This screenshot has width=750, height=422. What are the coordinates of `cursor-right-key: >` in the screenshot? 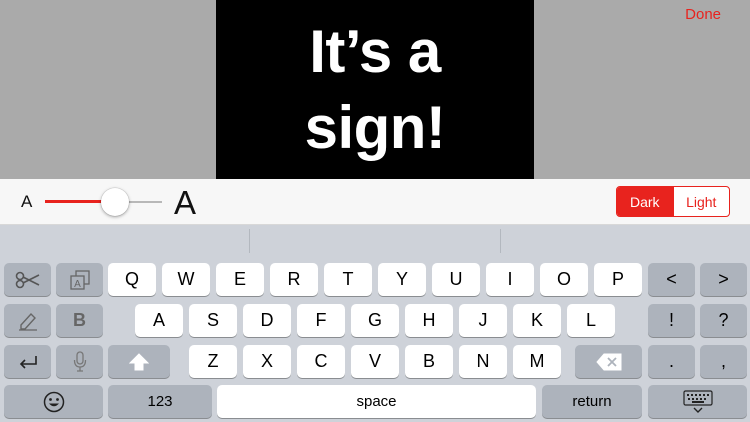 It's located at (723, 279).